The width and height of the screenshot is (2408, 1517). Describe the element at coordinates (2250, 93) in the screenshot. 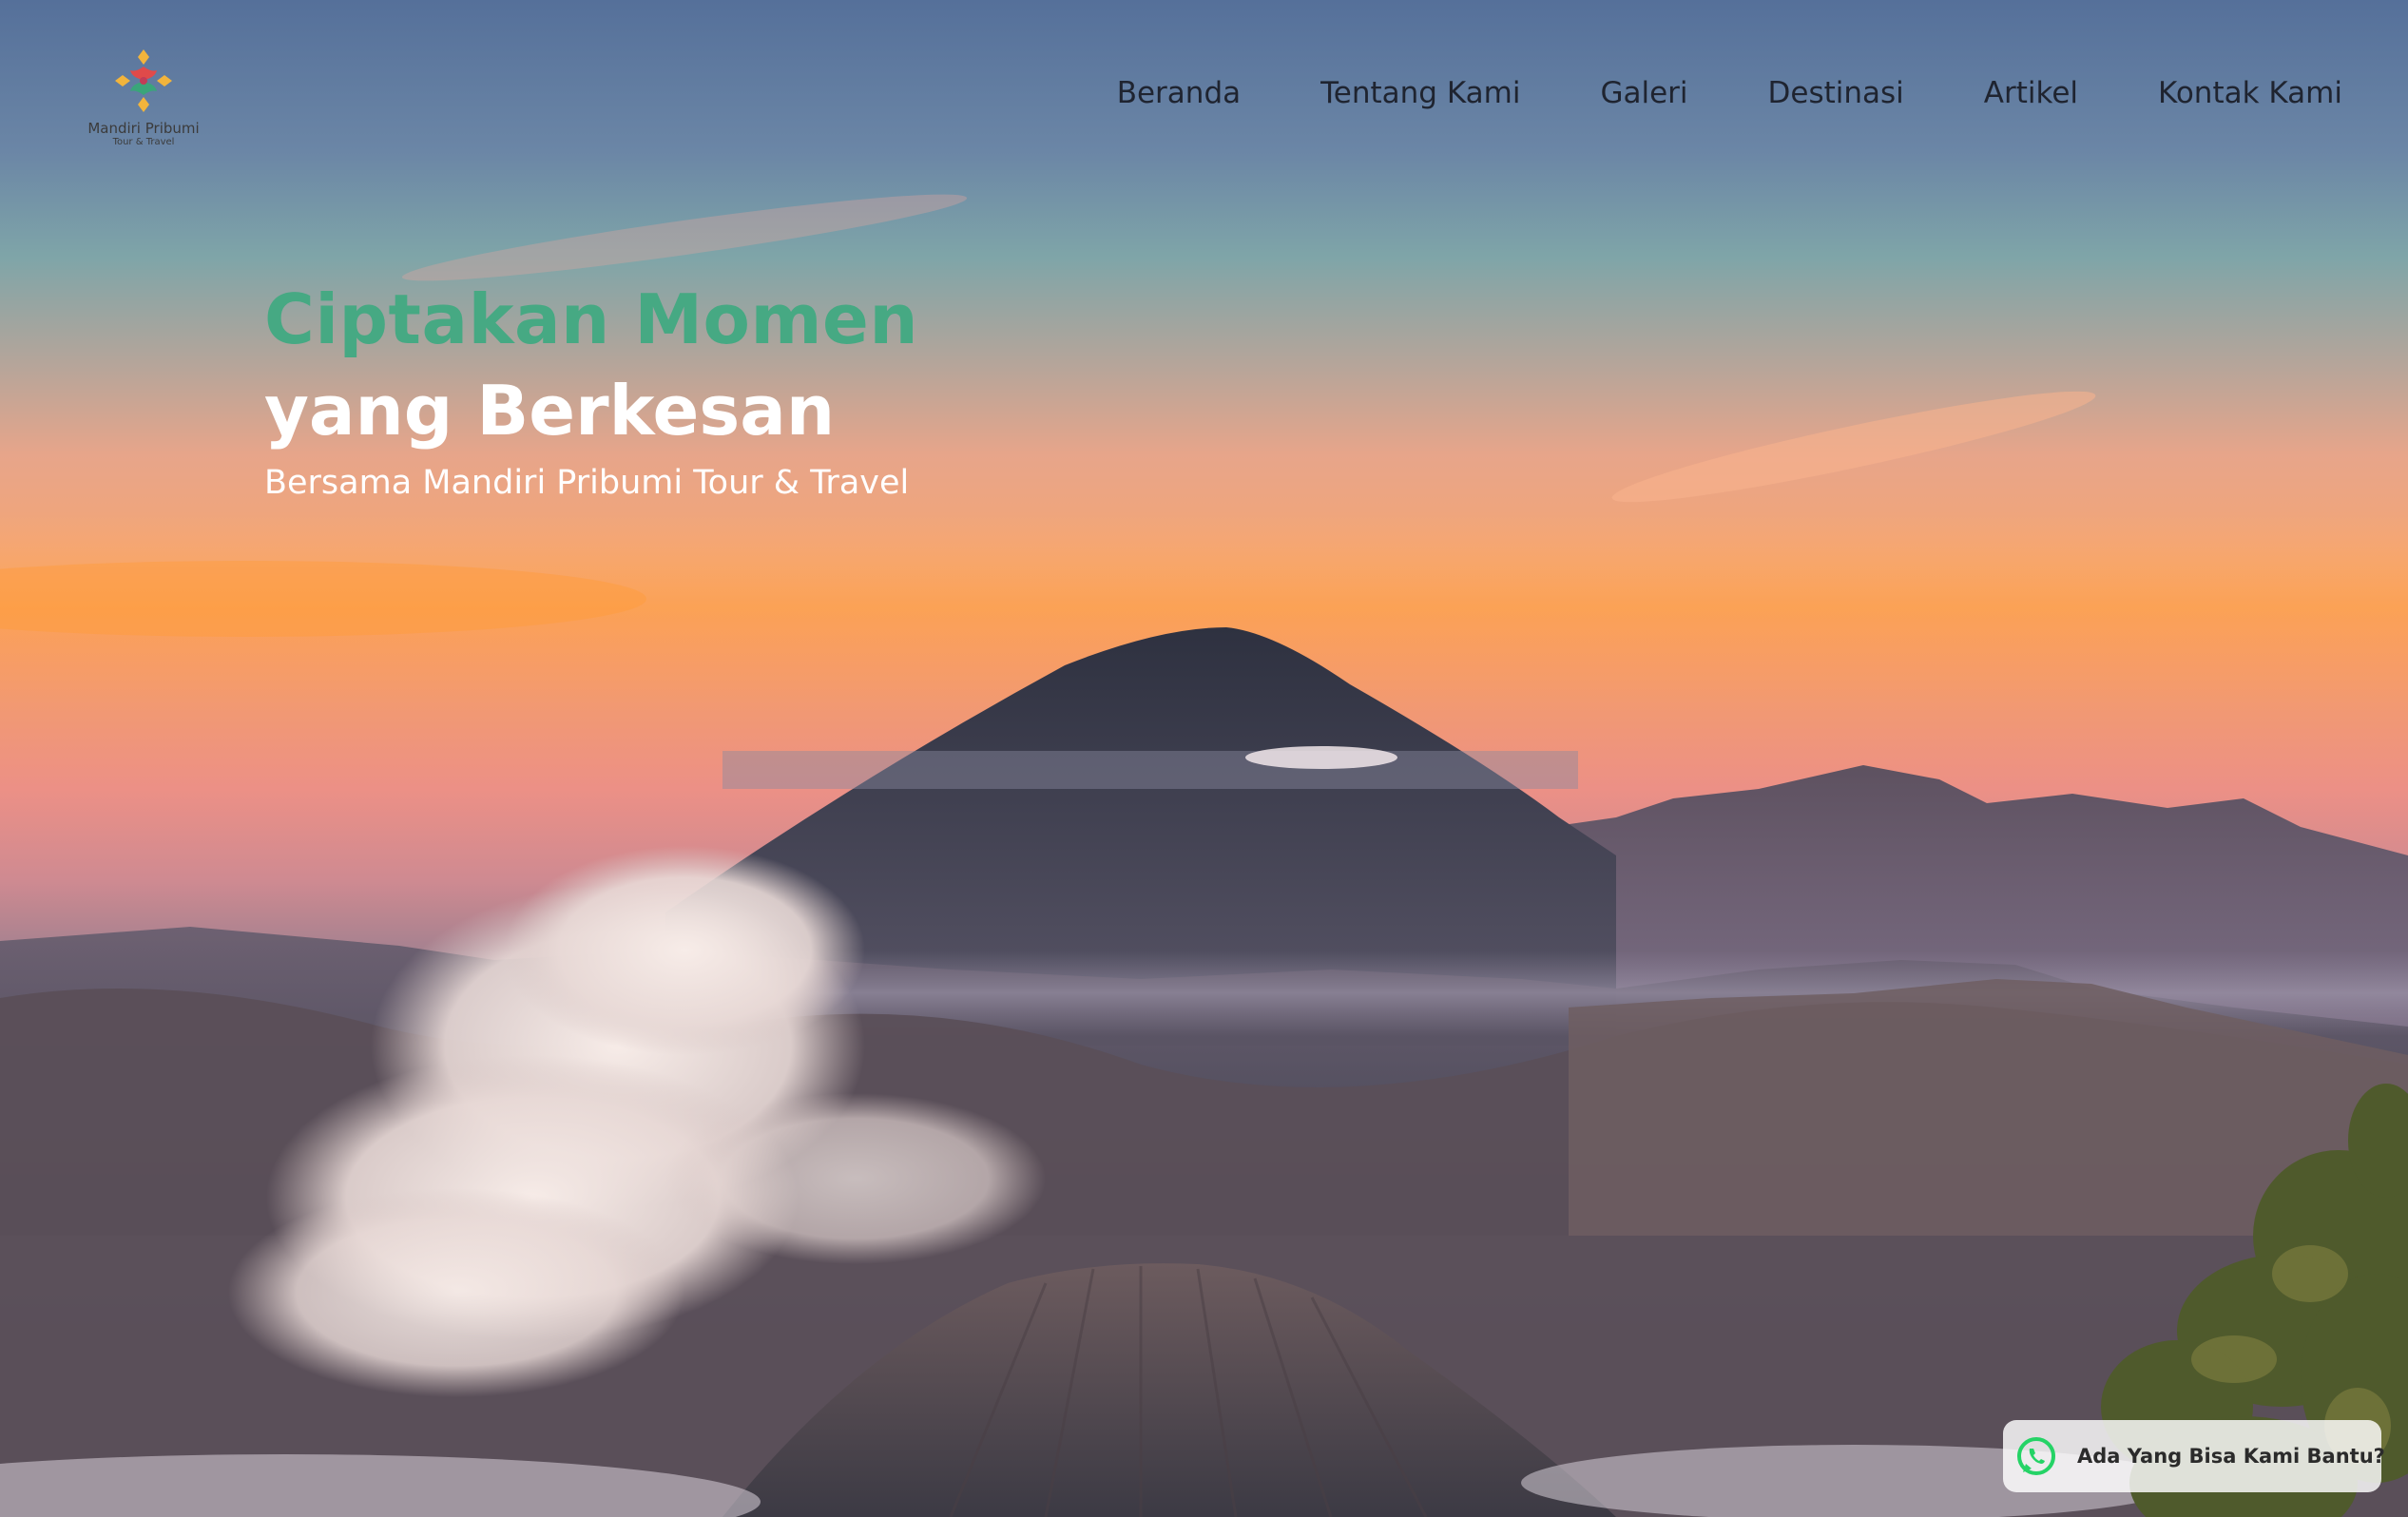

I see `nav-item-kontak-kami: Kontak Kami` at that location.